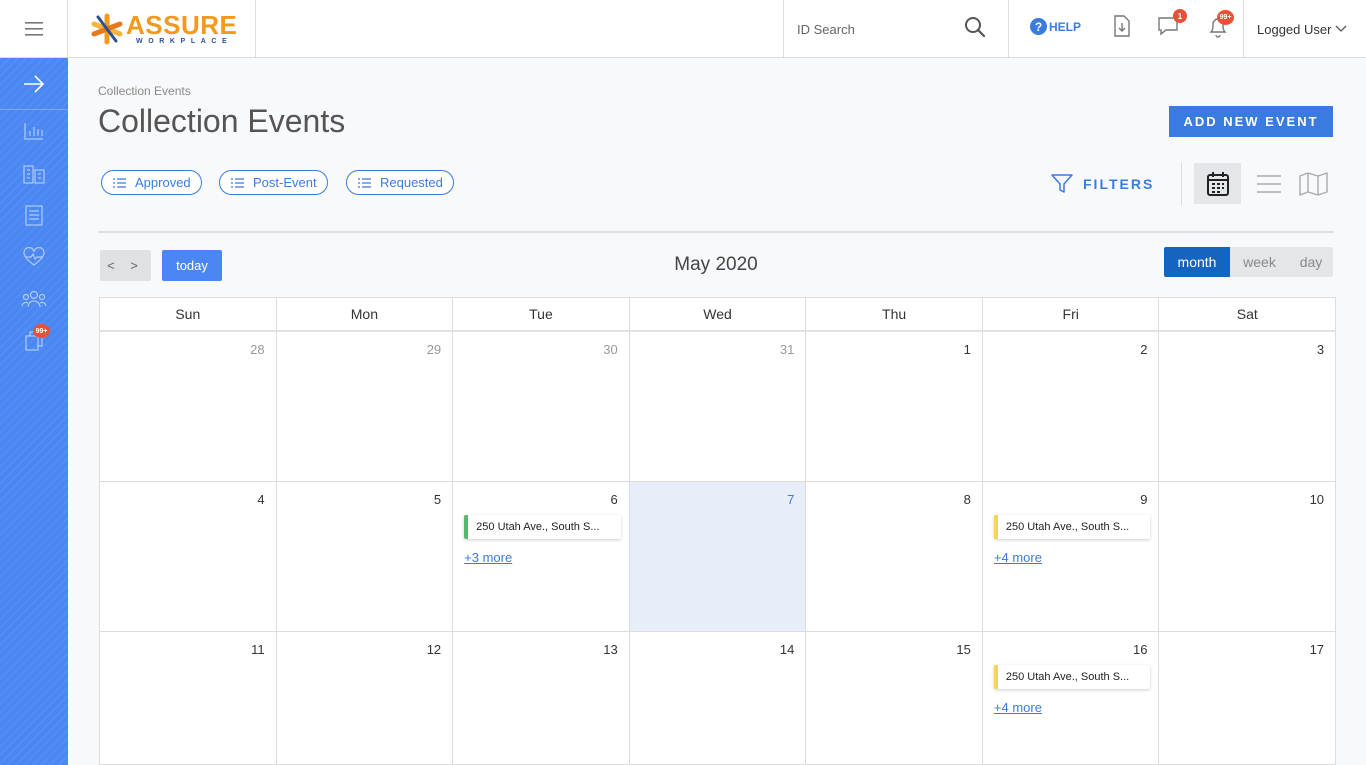 Image resolution: width=1366 pixels, height=765 pixels. I want to click on day-number: 13, so click(610, 649).